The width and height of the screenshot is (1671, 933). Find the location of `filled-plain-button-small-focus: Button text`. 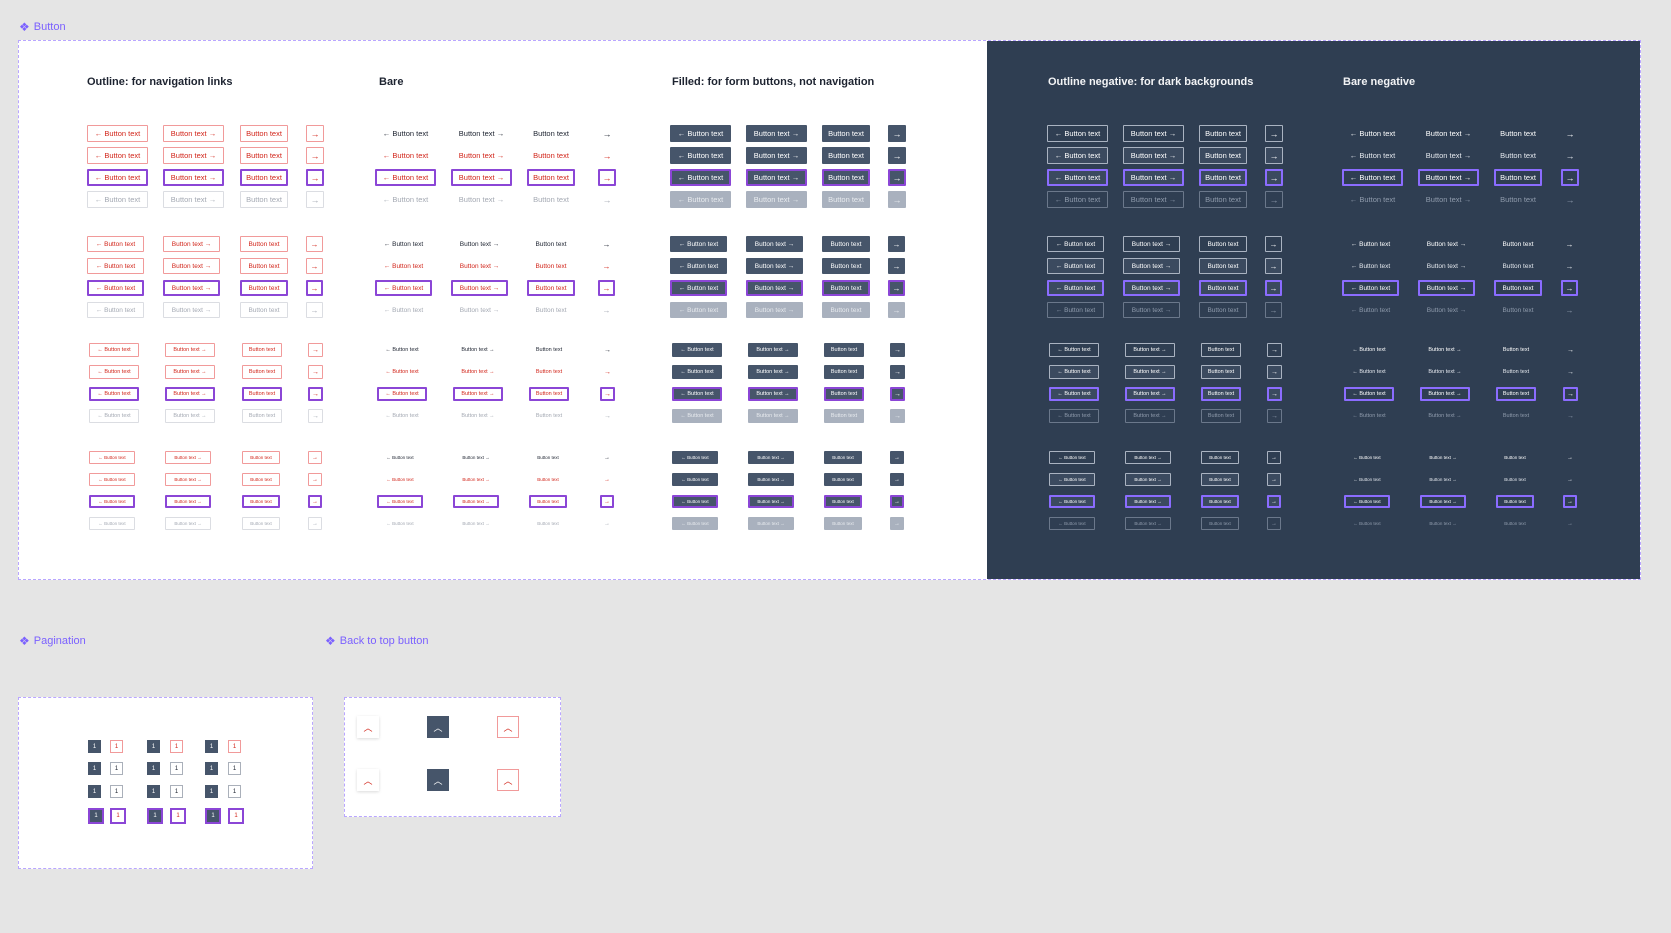

filled-plain-button-small-focus: Button text is located at coordinates (844, 394).